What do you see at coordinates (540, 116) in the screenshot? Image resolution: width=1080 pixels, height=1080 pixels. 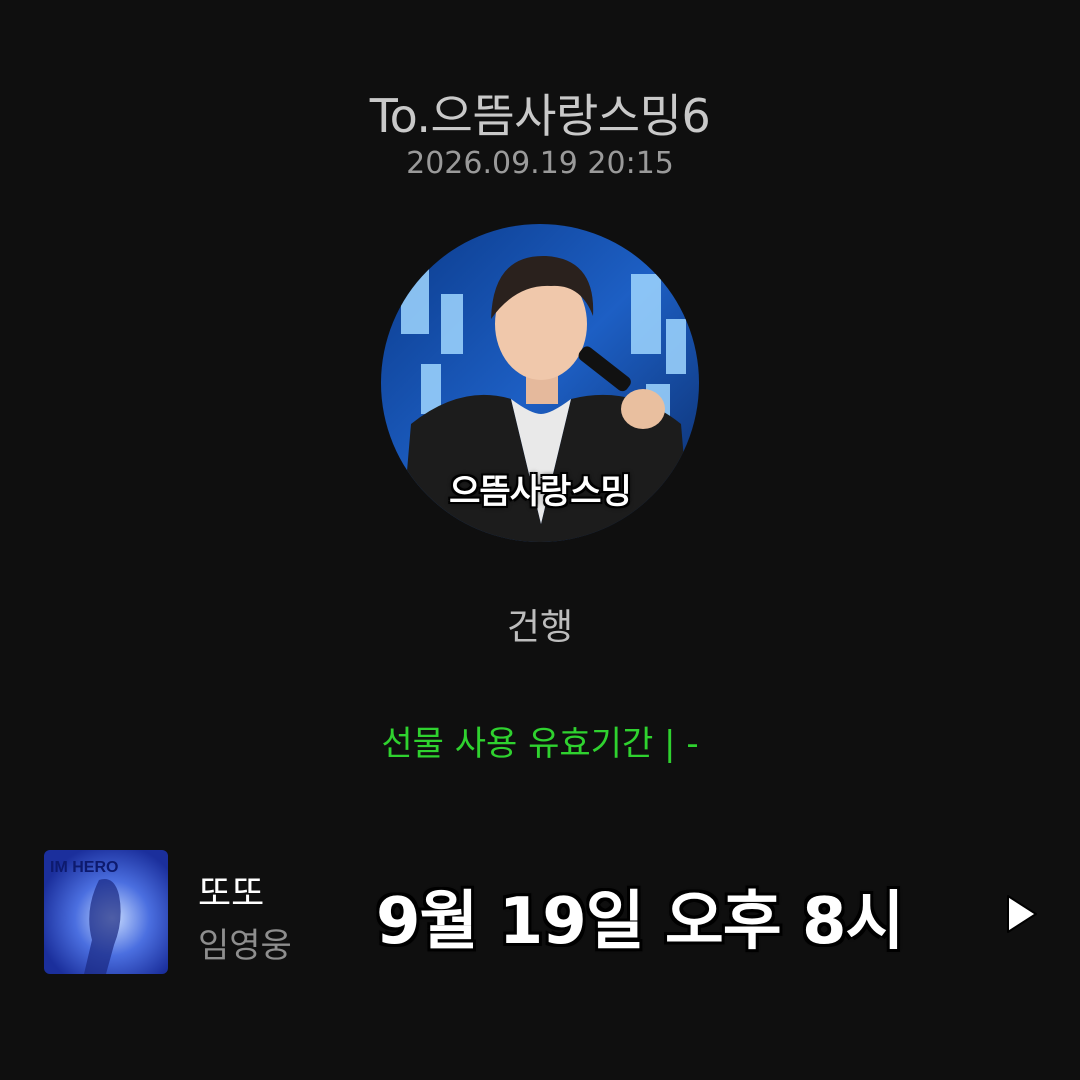 I see `recipient-title: To.으뜸사랑스밍6` at bounding box center [540, 116].